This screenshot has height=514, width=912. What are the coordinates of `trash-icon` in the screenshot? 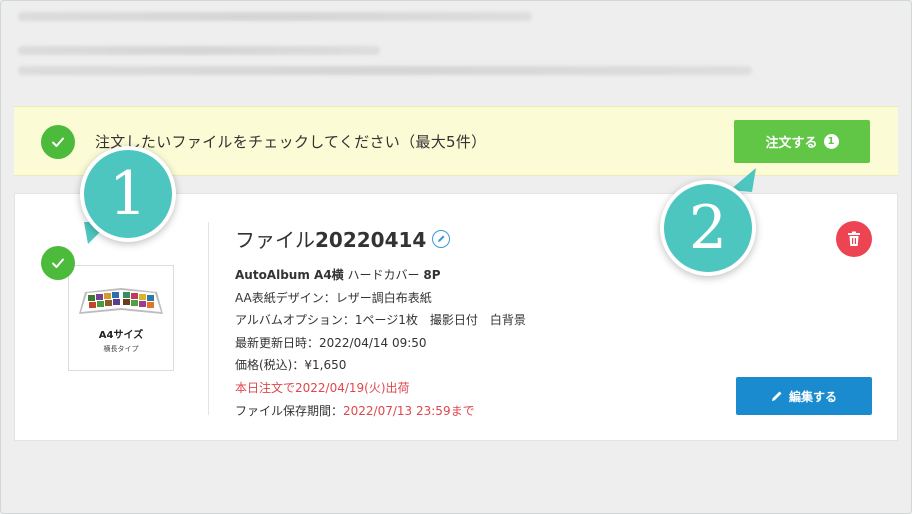 It's located at (854, 238).